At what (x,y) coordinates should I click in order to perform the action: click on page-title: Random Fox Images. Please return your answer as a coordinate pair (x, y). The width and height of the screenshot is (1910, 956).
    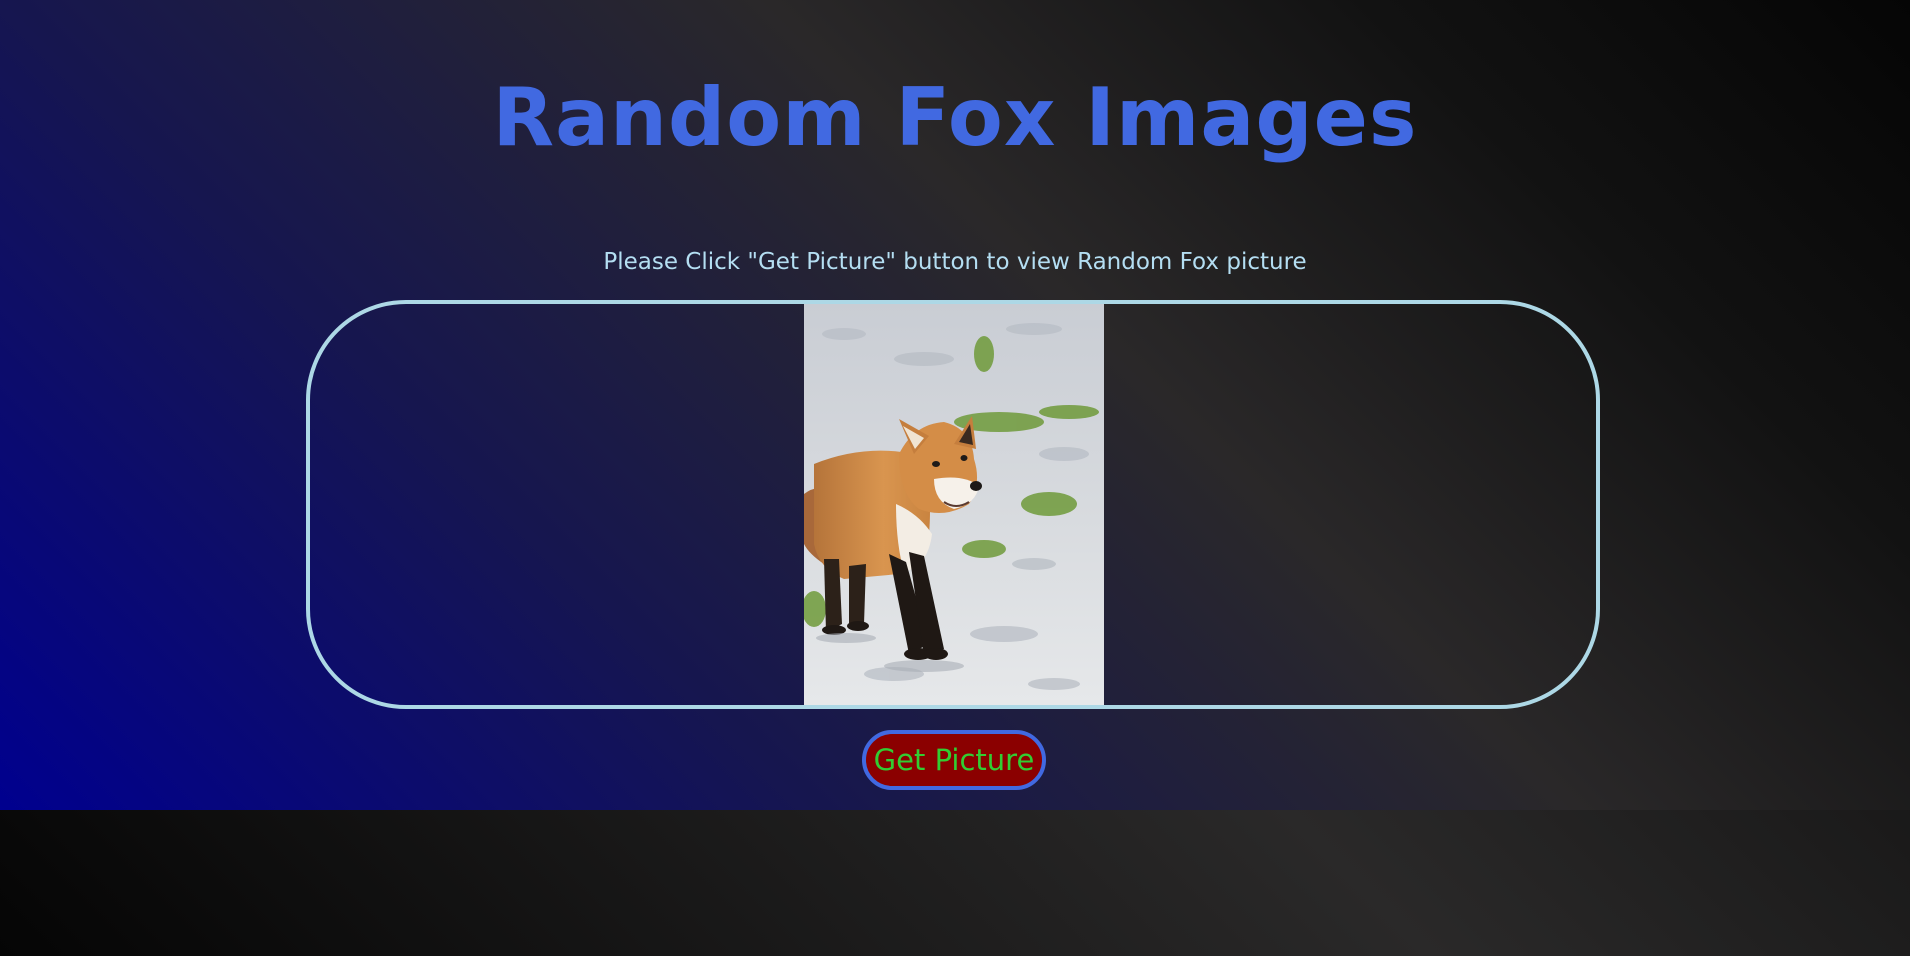
    Looking at the image, I should click on (955, 117).